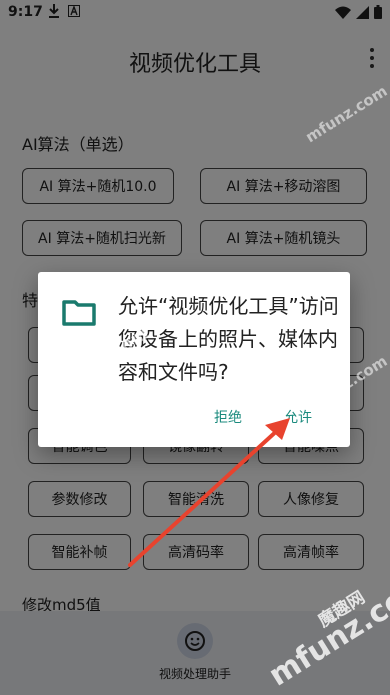 Image resolution: width=390 pixels, height=695 pixels. Describe the element at coordinates (209, 492) in the screenshot. I see `annotation-arrow-icon` at that location.